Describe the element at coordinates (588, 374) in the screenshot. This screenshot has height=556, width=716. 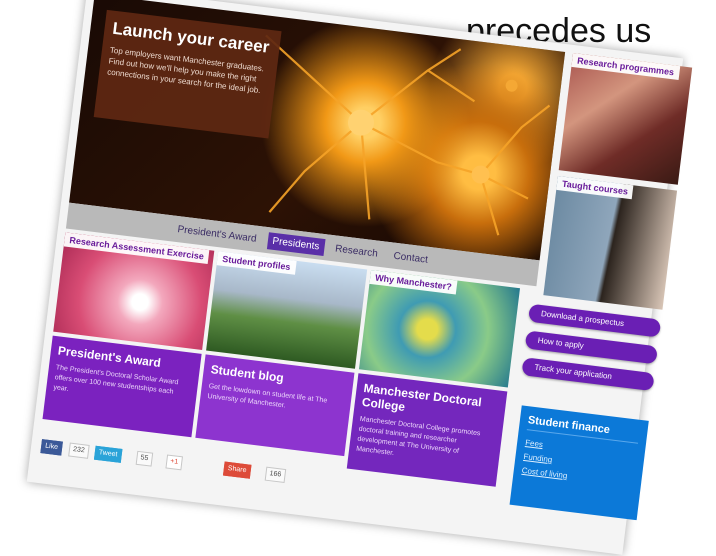
I see `track-application-button: Track your application` at that location.